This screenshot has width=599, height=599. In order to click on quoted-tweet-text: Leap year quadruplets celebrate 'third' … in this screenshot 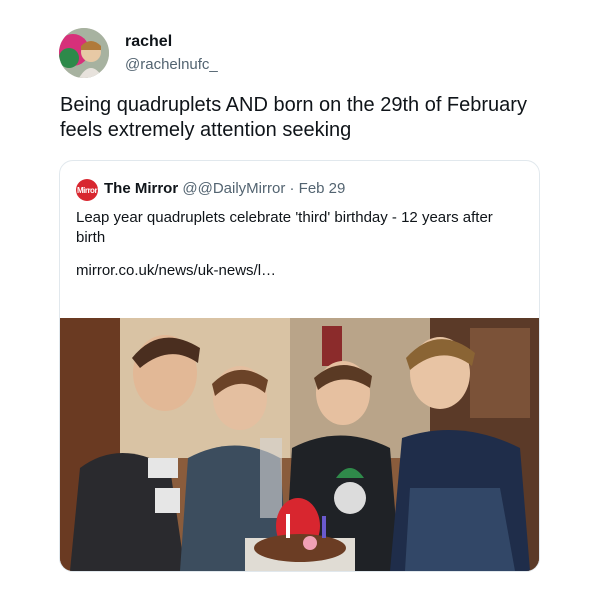, I will do `click(284, 227)`.